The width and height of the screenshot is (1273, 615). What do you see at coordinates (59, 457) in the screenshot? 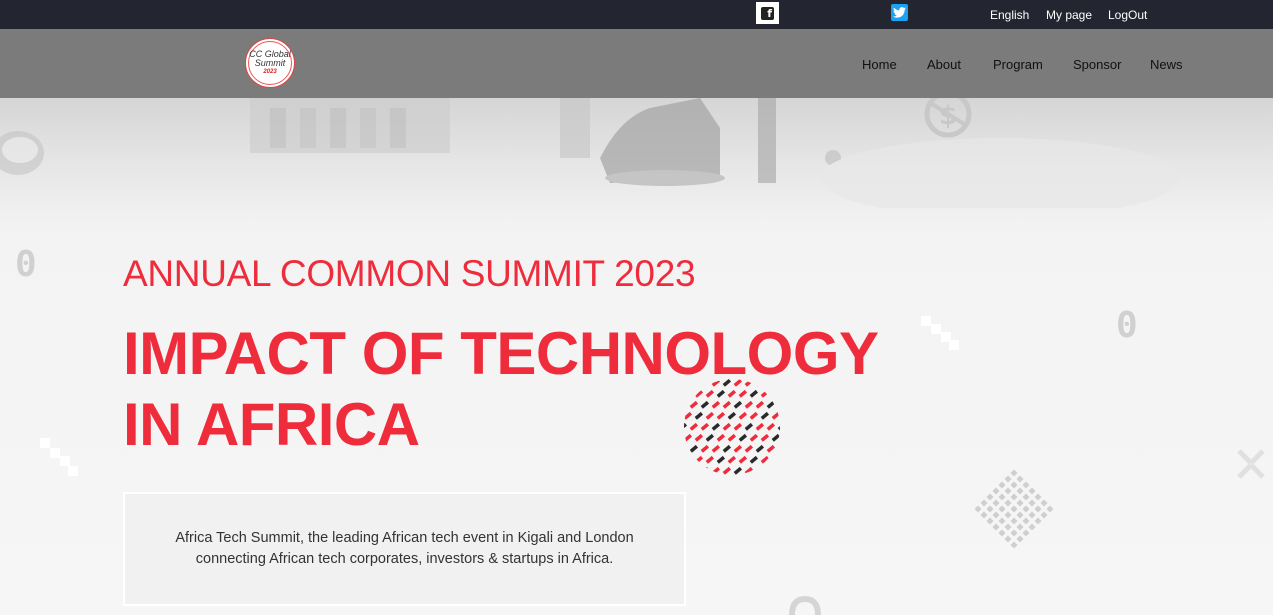
I see `decor-pixel-steps-left` at bounding box center [59, 457].